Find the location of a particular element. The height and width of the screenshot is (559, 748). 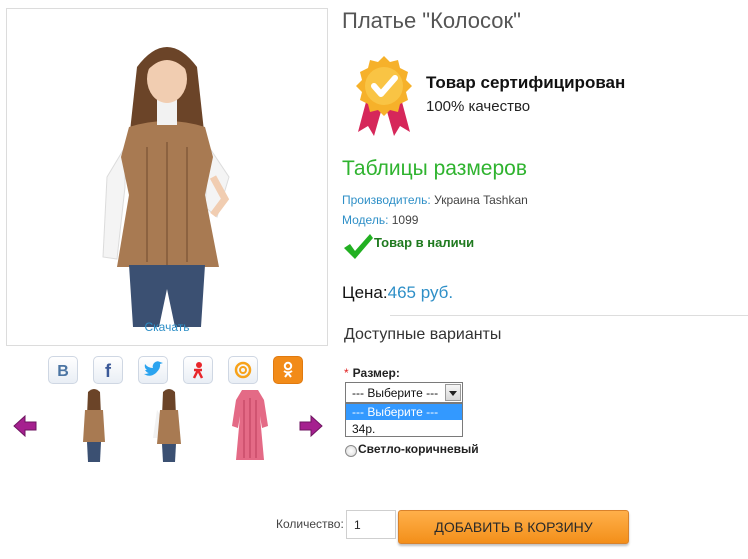

product-photo is located at coordinates (167, 177).